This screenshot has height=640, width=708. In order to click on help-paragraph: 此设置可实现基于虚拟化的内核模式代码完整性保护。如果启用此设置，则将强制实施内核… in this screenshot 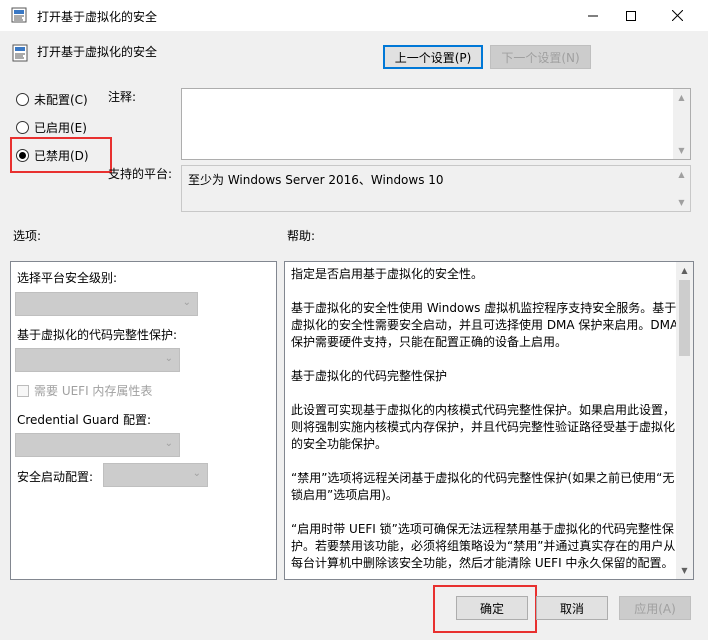, I will do `click(483, 427)`.